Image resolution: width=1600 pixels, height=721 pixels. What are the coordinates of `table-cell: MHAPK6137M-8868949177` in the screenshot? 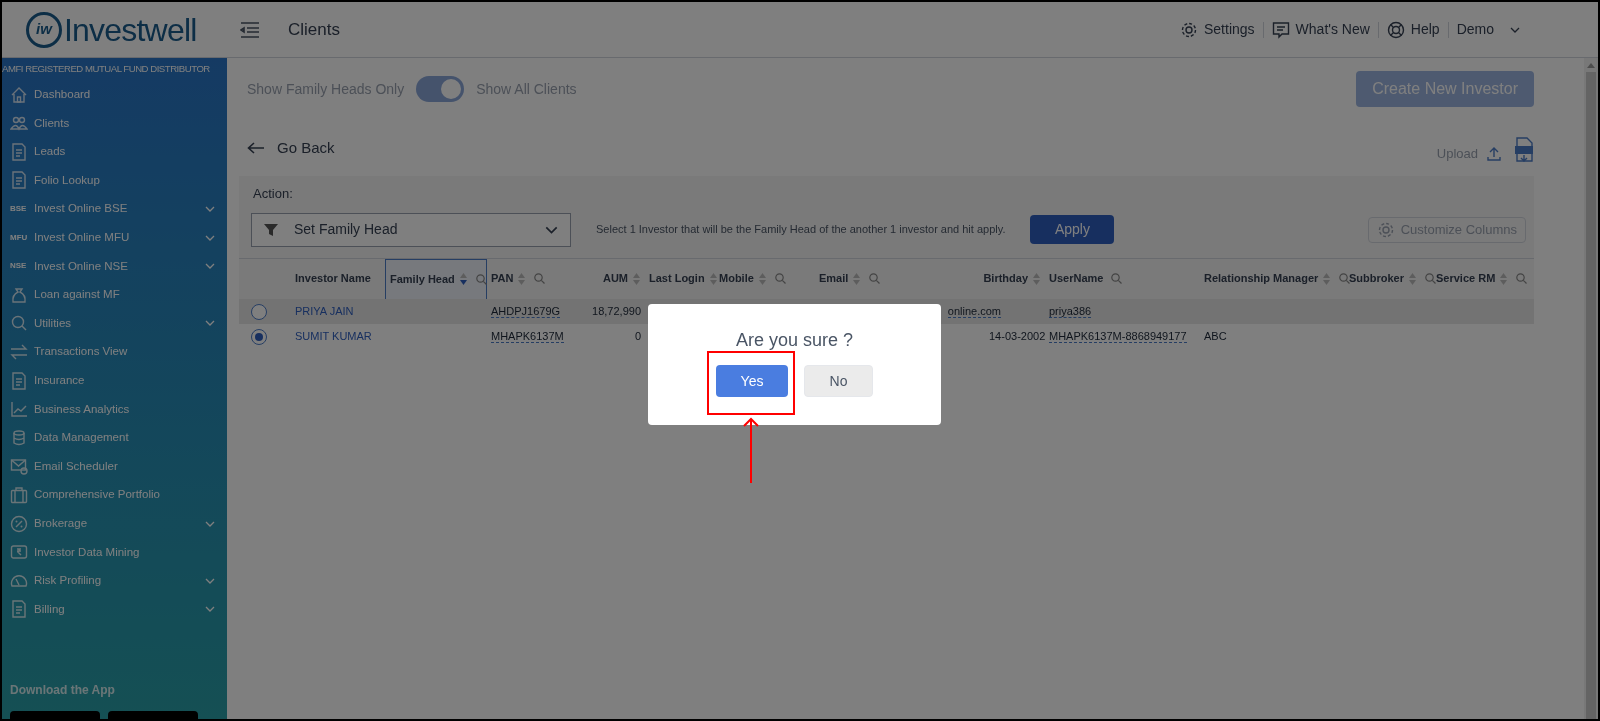 It's located at (1118, 336).